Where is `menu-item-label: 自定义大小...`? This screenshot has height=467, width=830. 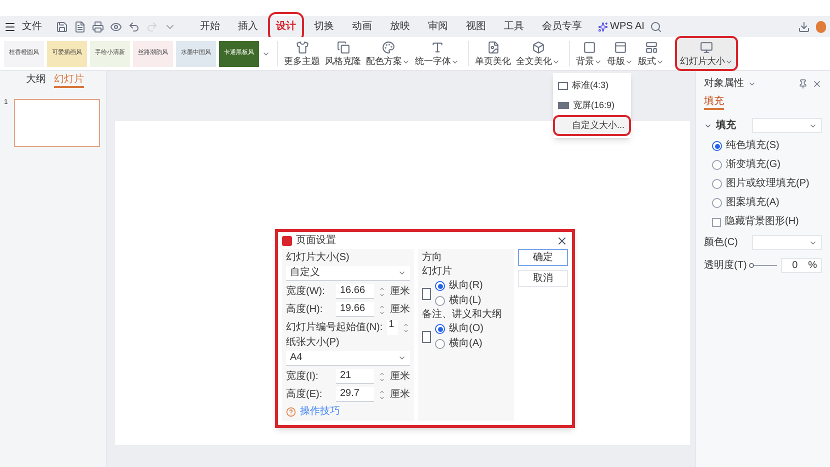 menu-item-label: 自定义大小... is located at coordinates (598, 125).